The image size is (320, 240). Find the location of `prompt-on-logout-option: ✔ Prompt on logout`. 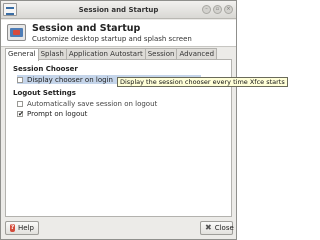

prompt-on-logout-option: ✔ Prompt on logout is located at coordinates (52, 113).